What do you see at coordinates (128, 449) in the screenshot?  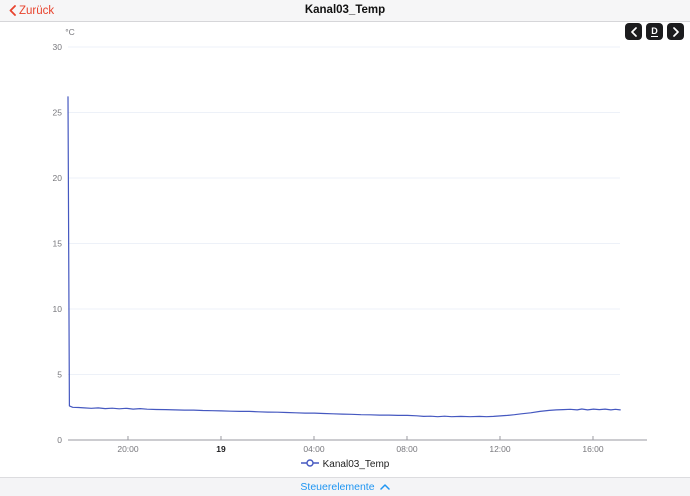 I see `x-tick-label: 20:00` at bounding box center [128, 449].